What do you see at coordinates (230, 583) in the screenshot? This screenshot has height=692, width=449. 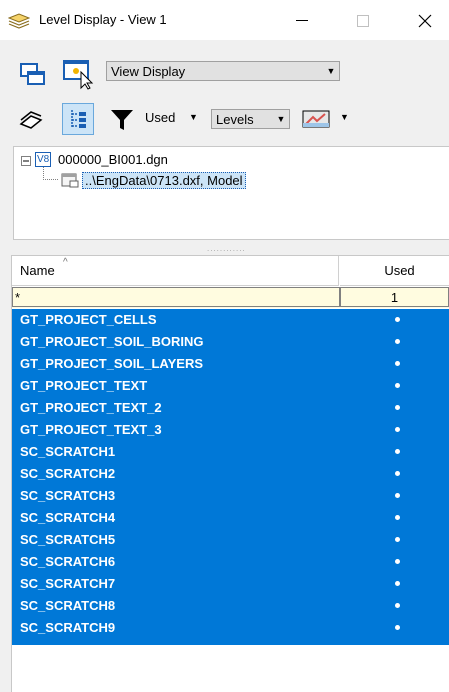 I see `table-row: SC_SCRATCH7` at bounding box center [230, 583].